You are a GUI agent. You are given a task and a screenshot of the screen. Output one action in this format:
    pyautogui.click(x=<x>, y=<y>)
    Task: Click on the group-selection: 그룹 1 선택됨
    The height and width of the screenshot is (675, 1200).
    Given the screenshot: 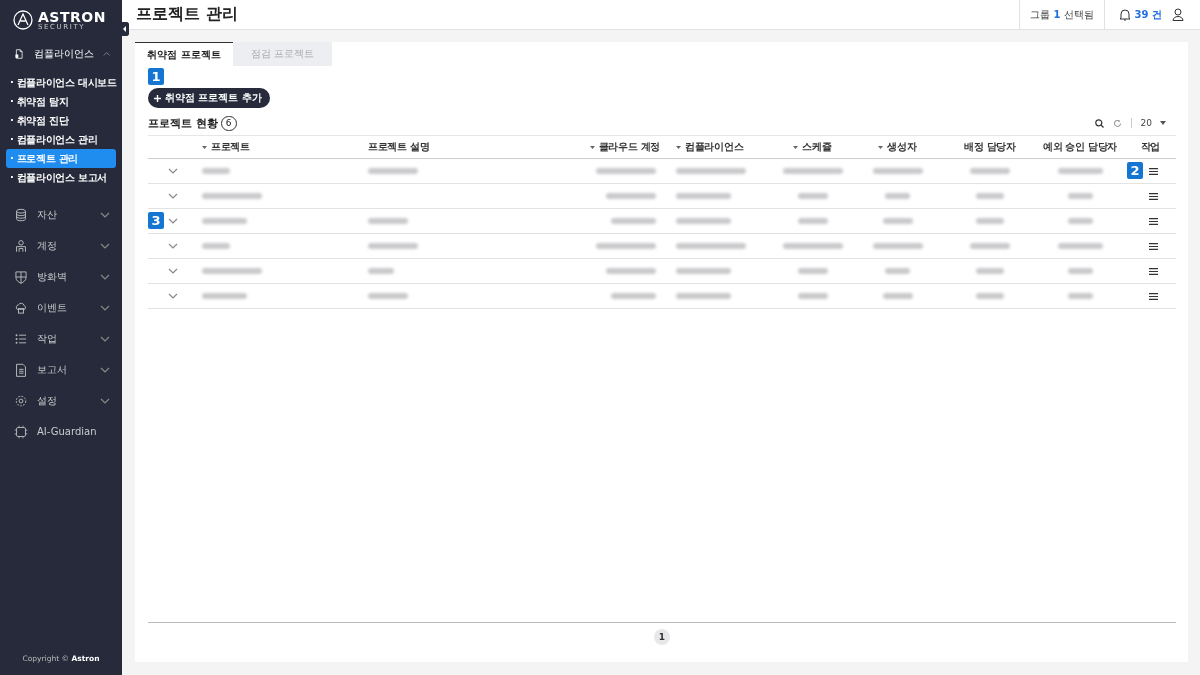 What is the action you would take?
    pyautogui.click(x=1062, y=14)
    